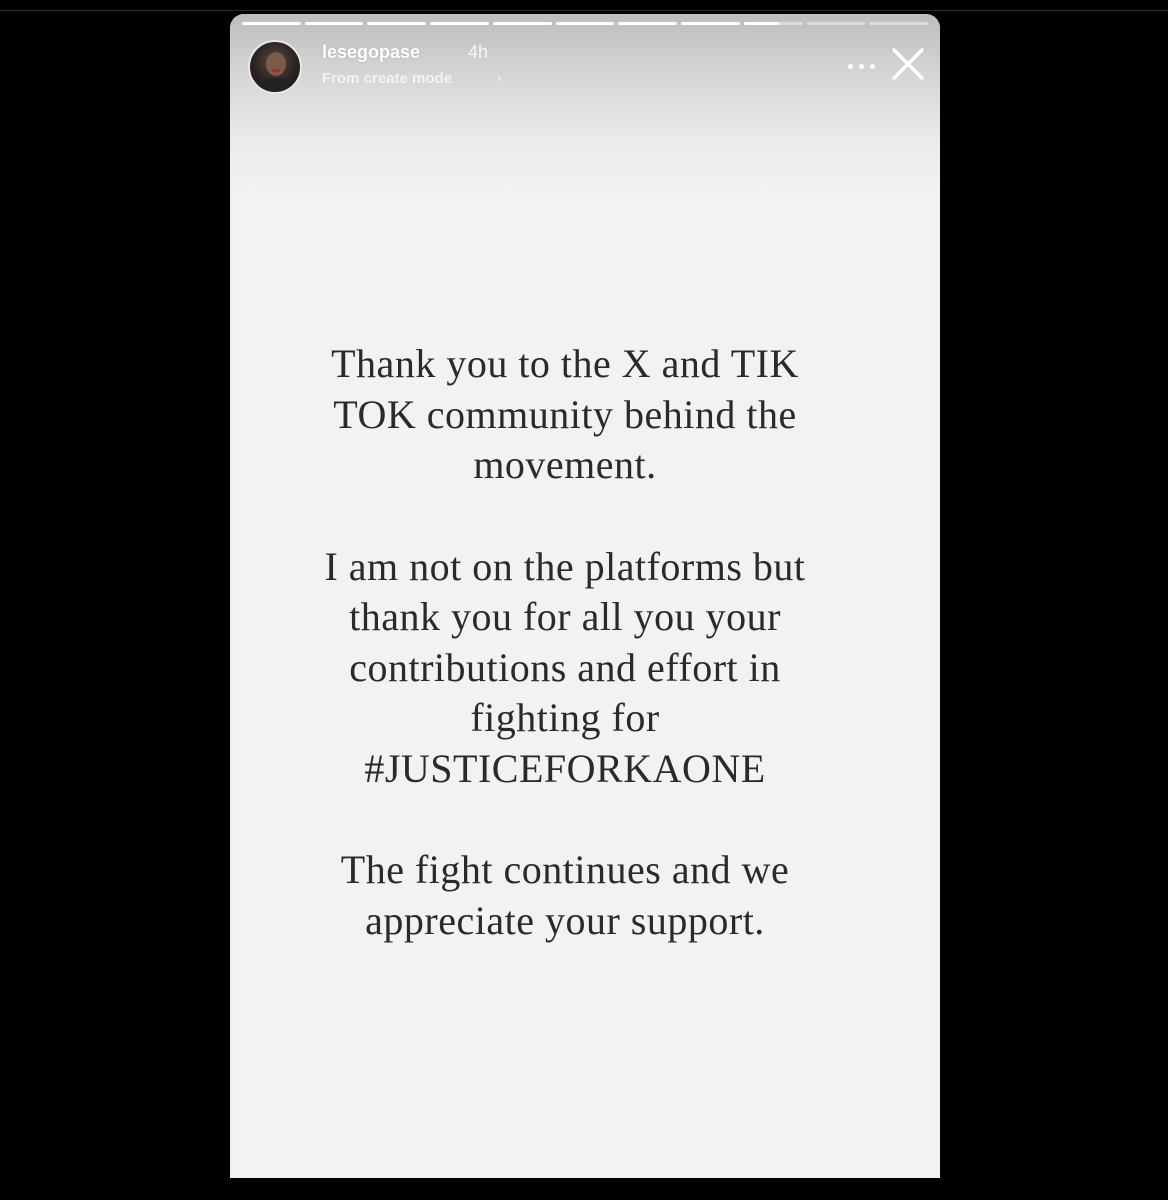 Image resolution: width=1168 pixels, height=1200 pixels. What do you see at coordinates (565, 717) in the screenshot?
I see `message-line: fighting for` at bounding box center [565, 717].